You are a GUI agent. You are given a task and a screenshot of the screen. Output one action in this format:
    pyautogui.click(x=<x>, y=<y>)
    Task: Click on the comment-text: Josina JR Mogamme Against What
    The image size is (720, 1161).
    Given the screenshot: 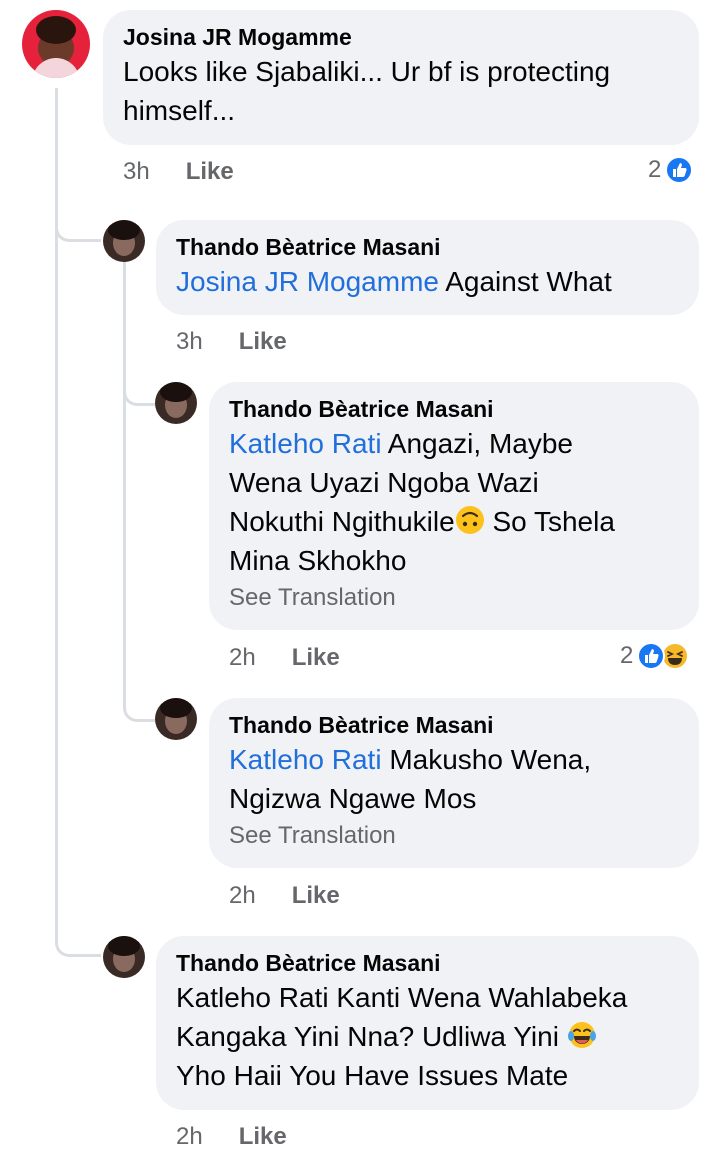 What is the action you would take?
    pyautogui.click(x=394, y=281)
    